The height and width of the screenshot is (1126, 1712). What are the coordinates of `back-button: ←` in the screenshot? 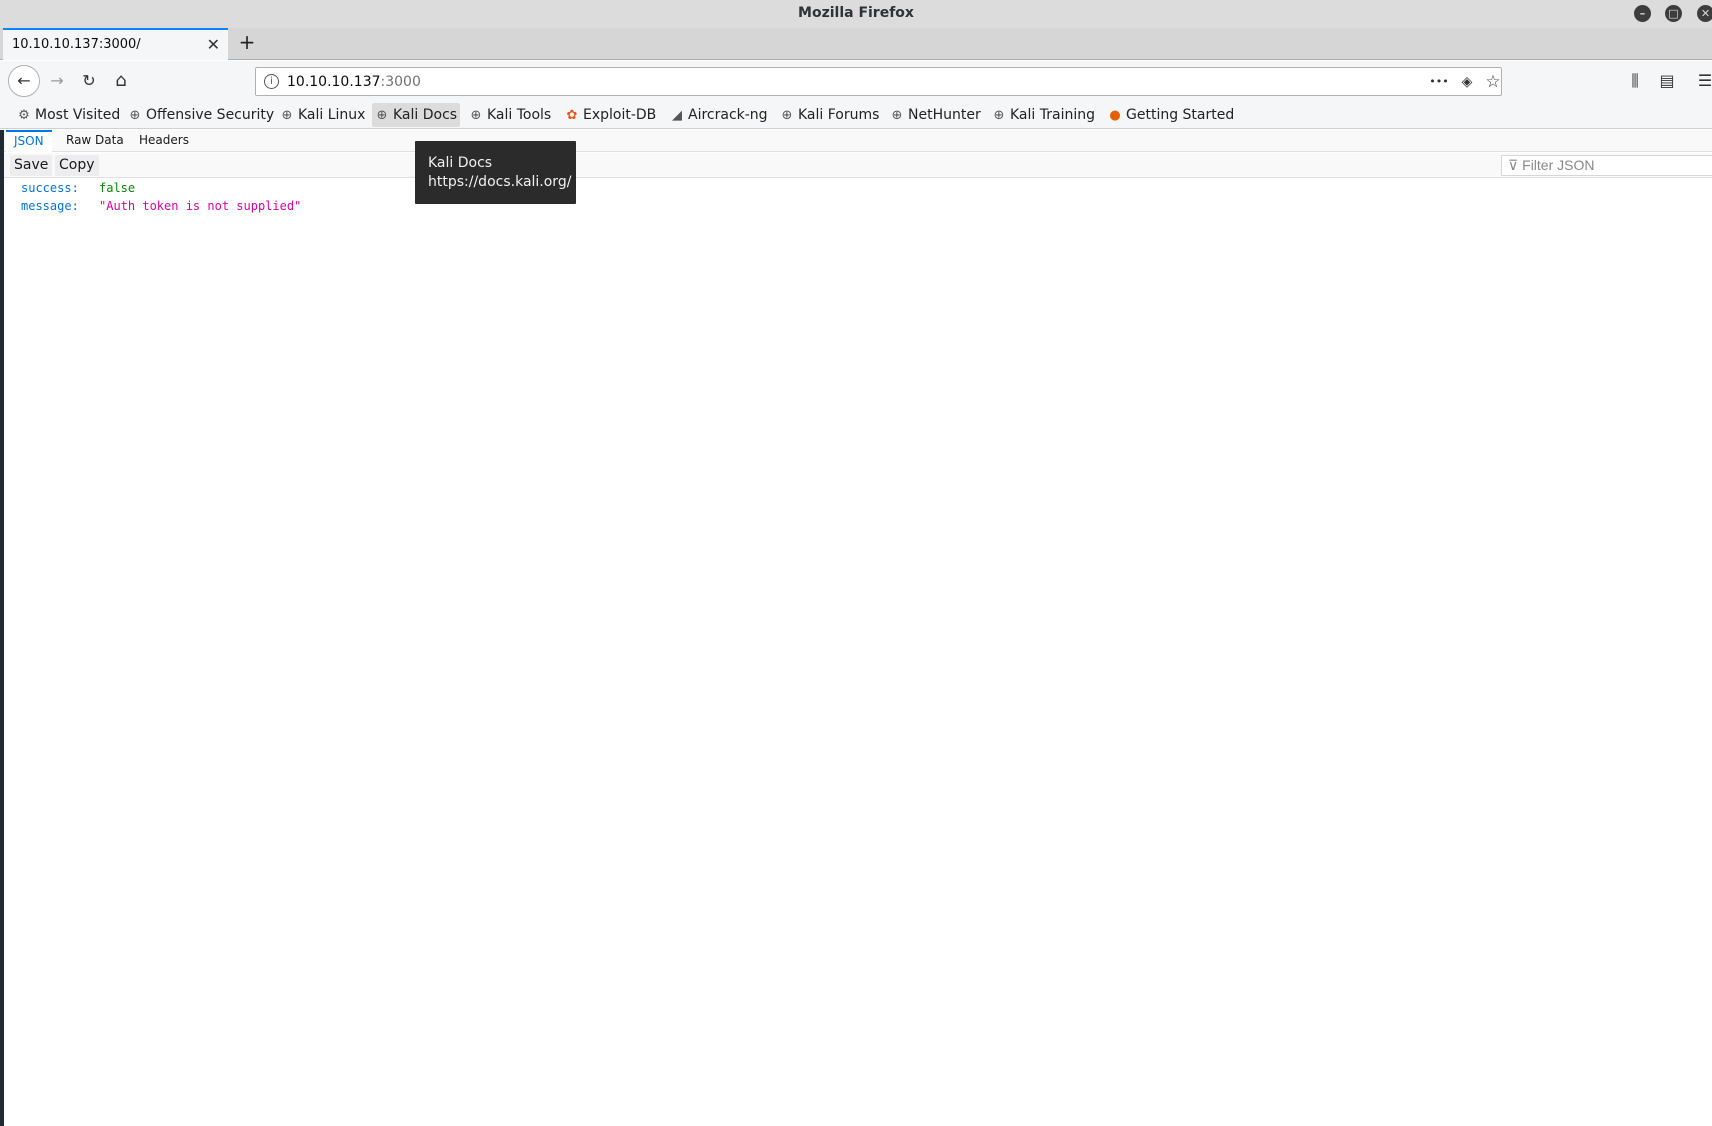 It's located at (24, 81).